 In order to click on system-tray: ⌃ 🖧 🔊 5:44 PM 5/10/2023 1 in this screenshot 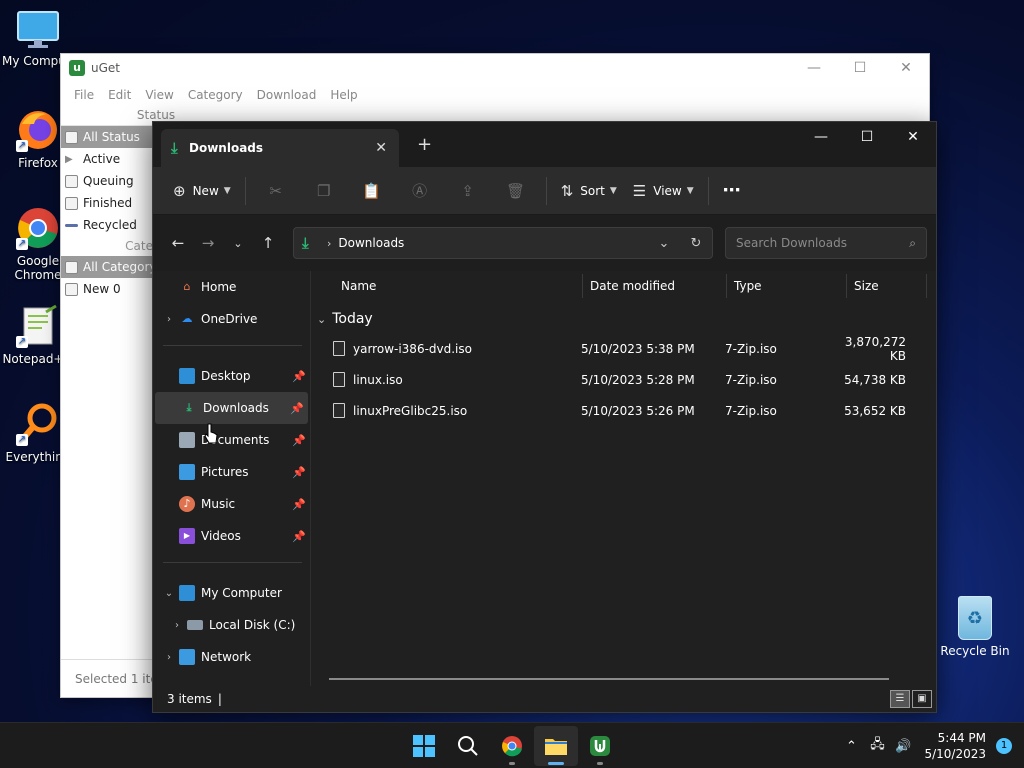, I will do `click(931, 745)`.